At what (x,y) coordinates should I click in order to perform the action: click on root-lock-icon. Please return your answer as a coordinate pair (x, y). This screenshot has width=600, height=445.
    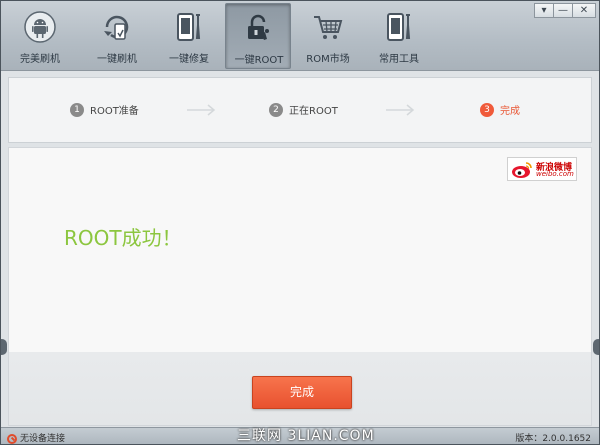
    Looking at the image, I should click on (258, 27).